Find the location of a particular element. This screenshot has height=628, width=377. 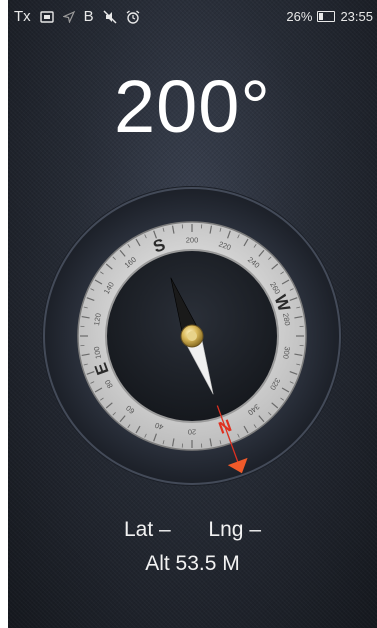

coordinates-line: Lat – Lng – is located at coordinates (192, 530).